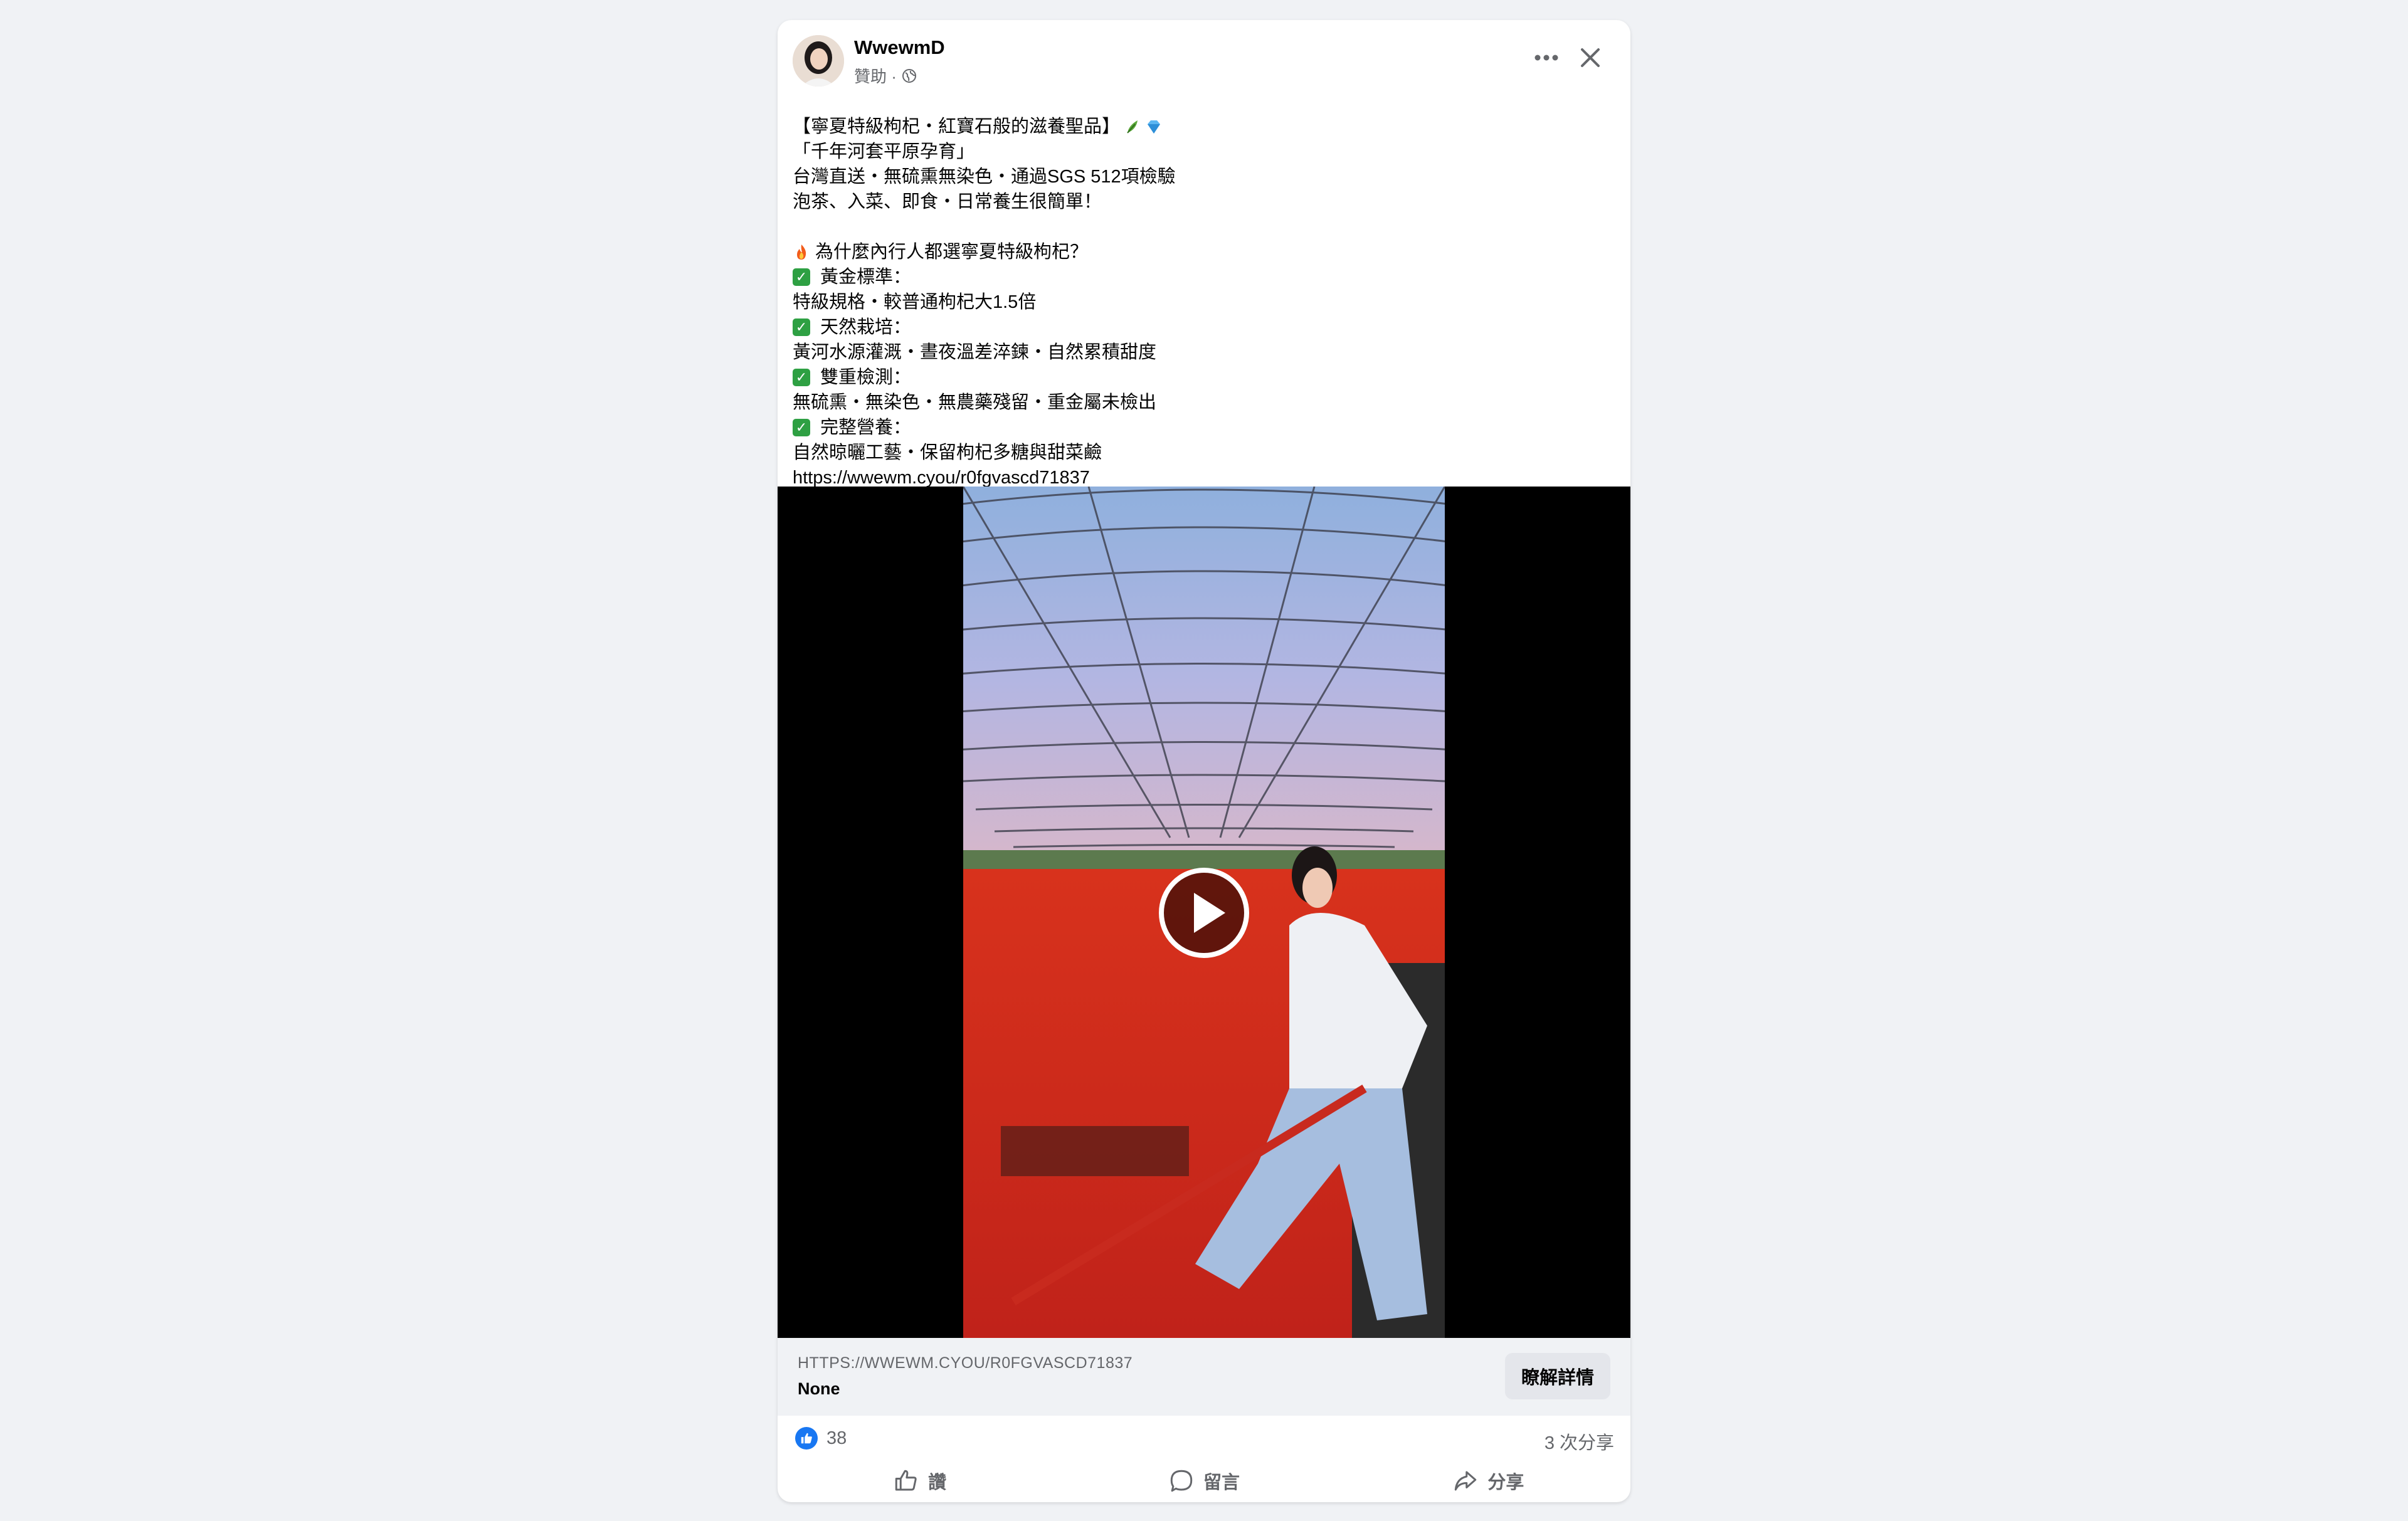  What do you see at coordinates (937, 1483) in the screenshot?
I see `like-label: 讚` at bounding box center [937, 1483].